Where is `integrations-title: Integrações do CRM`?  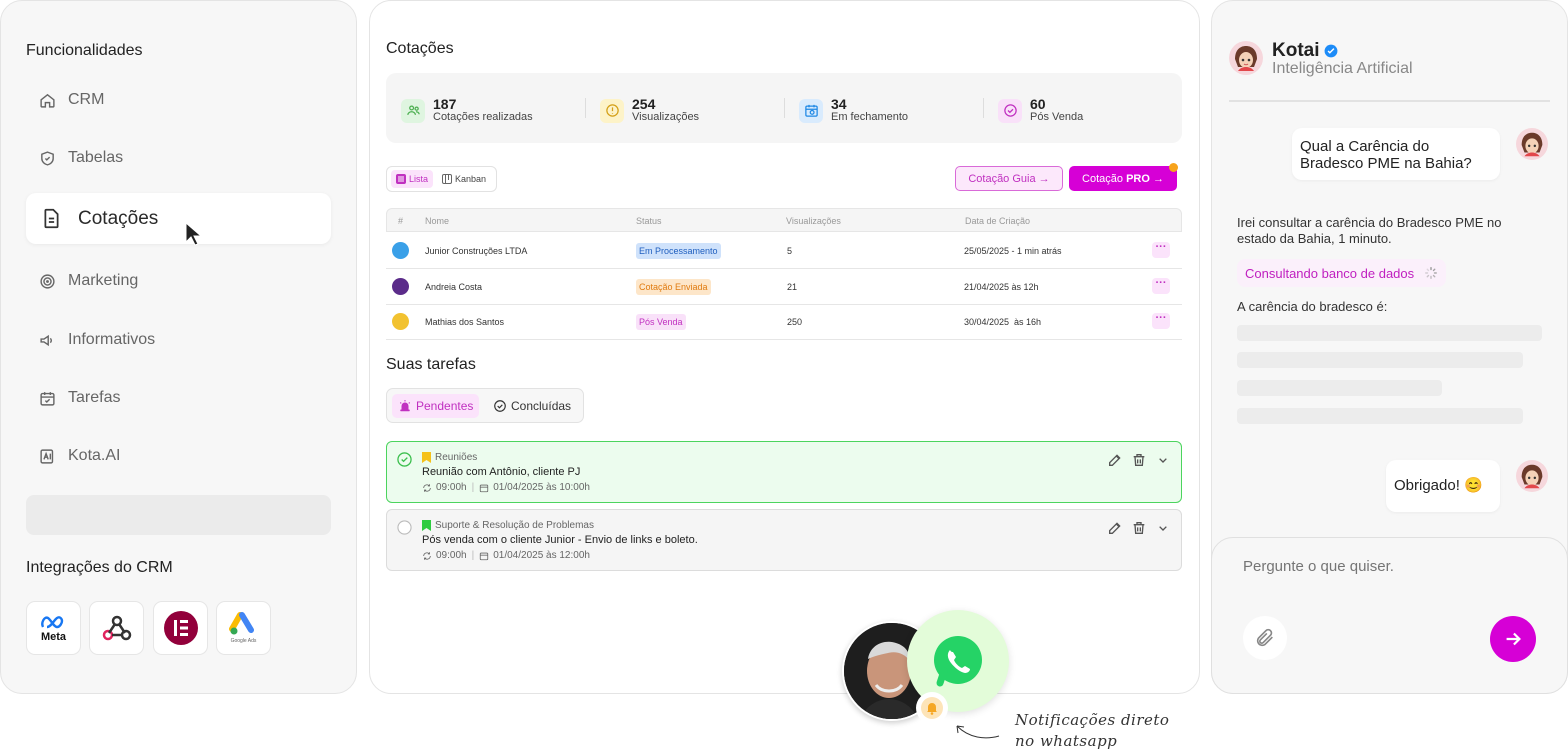
integrations-title: Integrações do CRM is located at coordinates (99, 567).